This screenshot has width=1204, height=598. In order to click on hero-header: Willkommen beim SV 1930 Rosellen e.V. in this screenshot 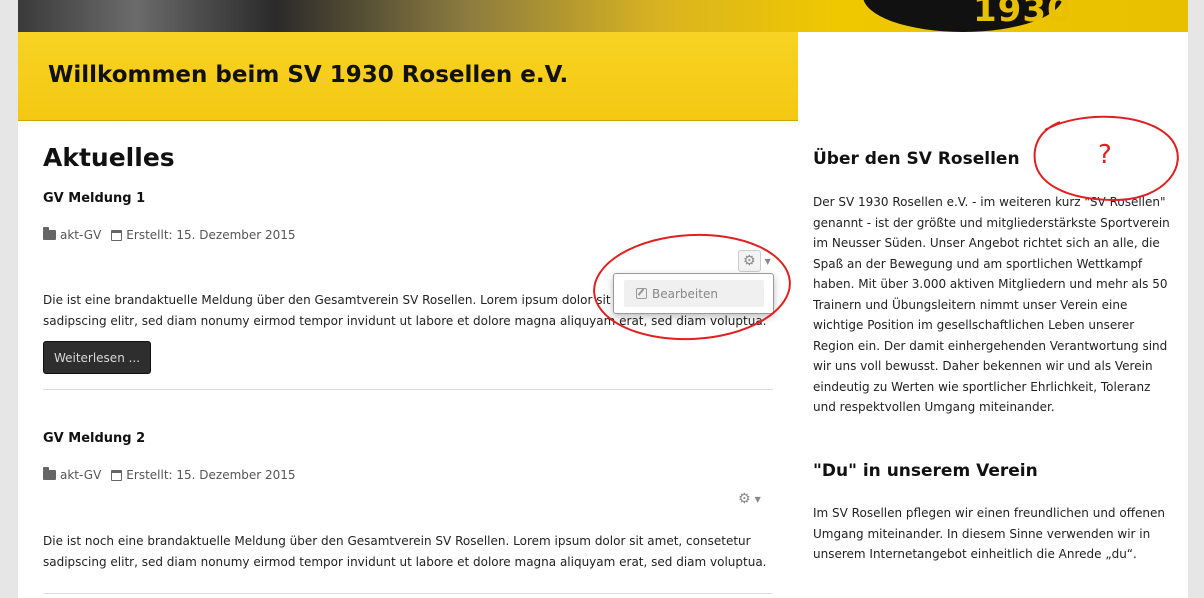, I will do `click(408, 76)`.